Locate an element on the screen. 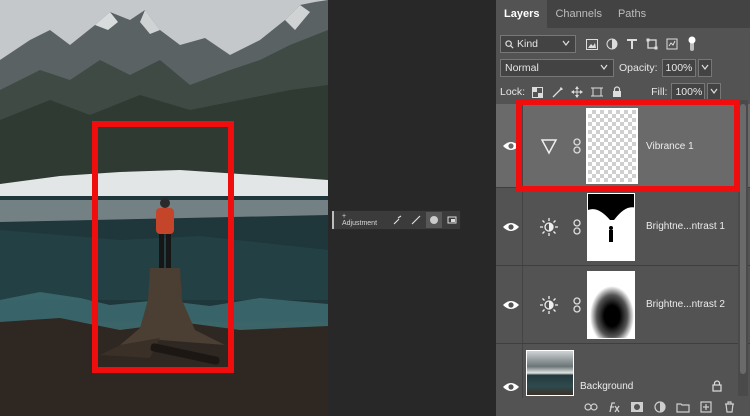 This screenshot has height=416, width=750. fill-label: Fill: is located at coordinates (659, 92).